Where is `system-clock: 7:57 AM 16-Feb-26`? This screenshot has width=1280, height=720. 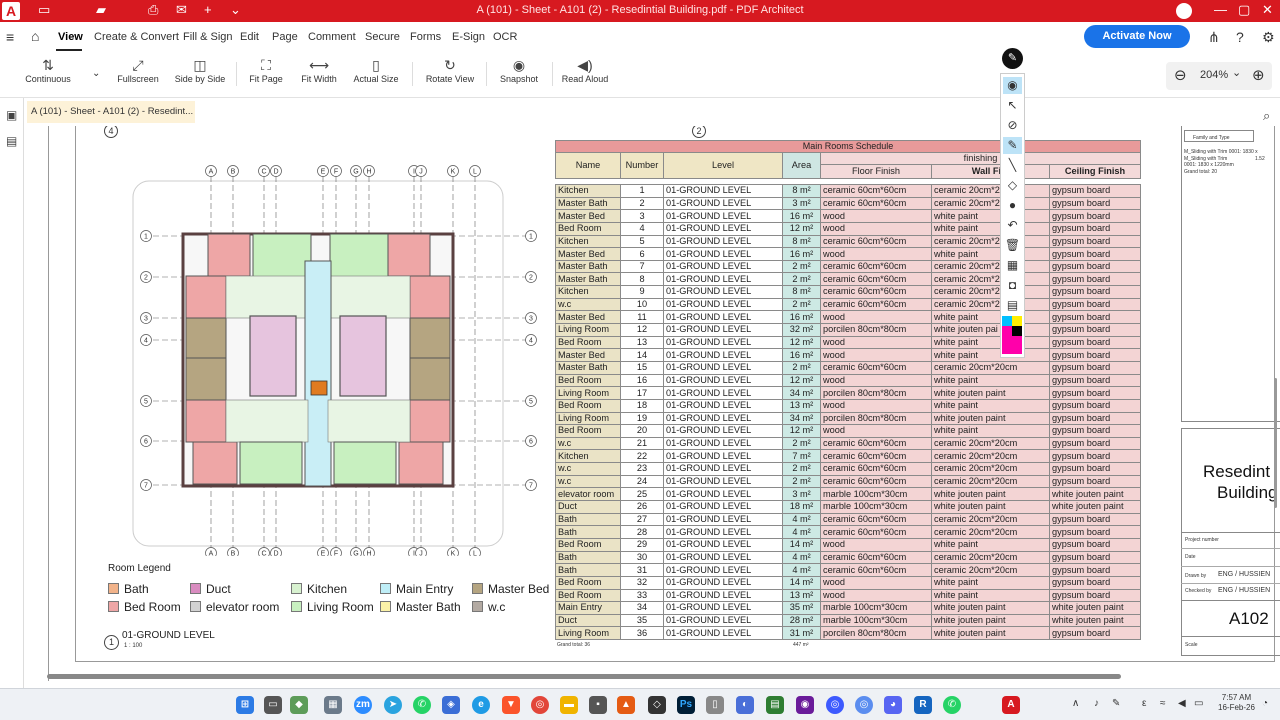 system-clock: 7:57 AM 16-Feb-26 is located at coordinates (1236, 703).